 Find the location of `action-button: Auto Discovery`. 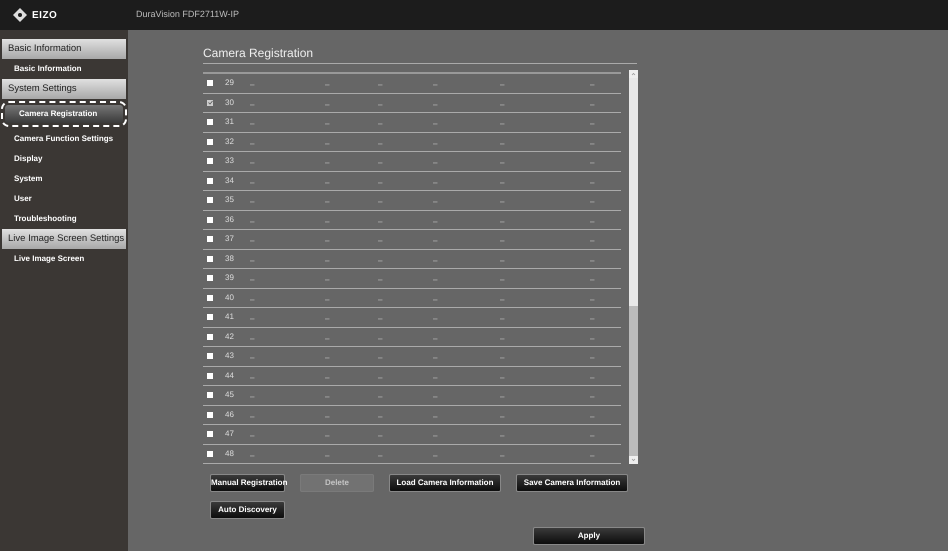

action-button: Auto Discovery is located at coordinates (247, 510).